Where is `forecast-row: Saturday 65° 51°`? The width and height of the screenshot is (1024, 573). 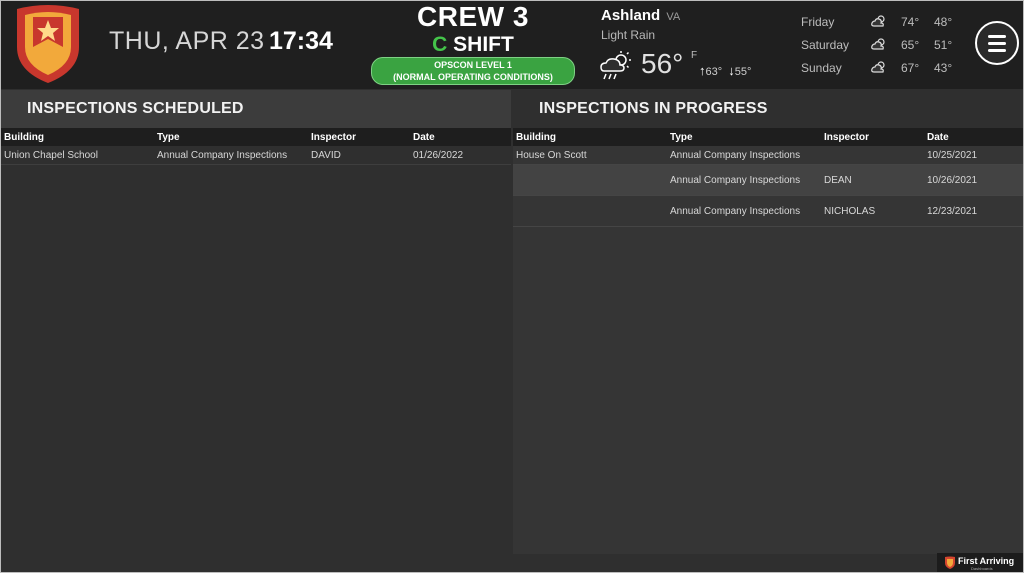 forecast-row: Saturday 65° 51° is located at coordinates (881, 49).